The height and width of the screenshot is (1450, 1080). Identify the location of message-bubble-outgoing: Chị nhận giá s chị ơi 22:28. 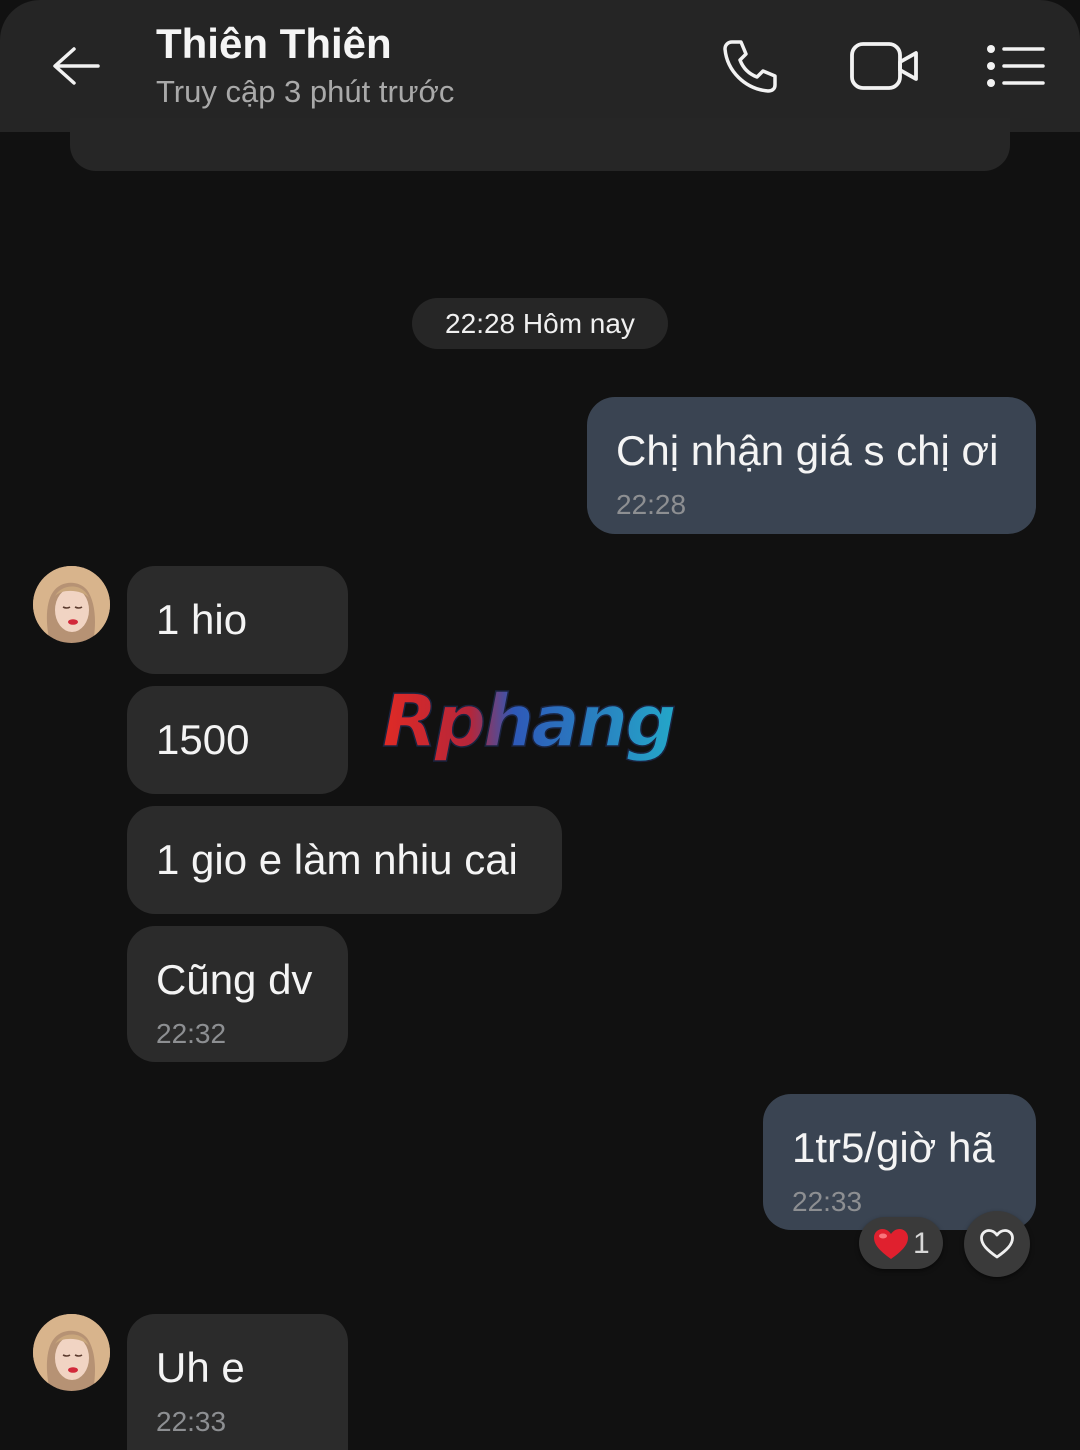
(811, 465).